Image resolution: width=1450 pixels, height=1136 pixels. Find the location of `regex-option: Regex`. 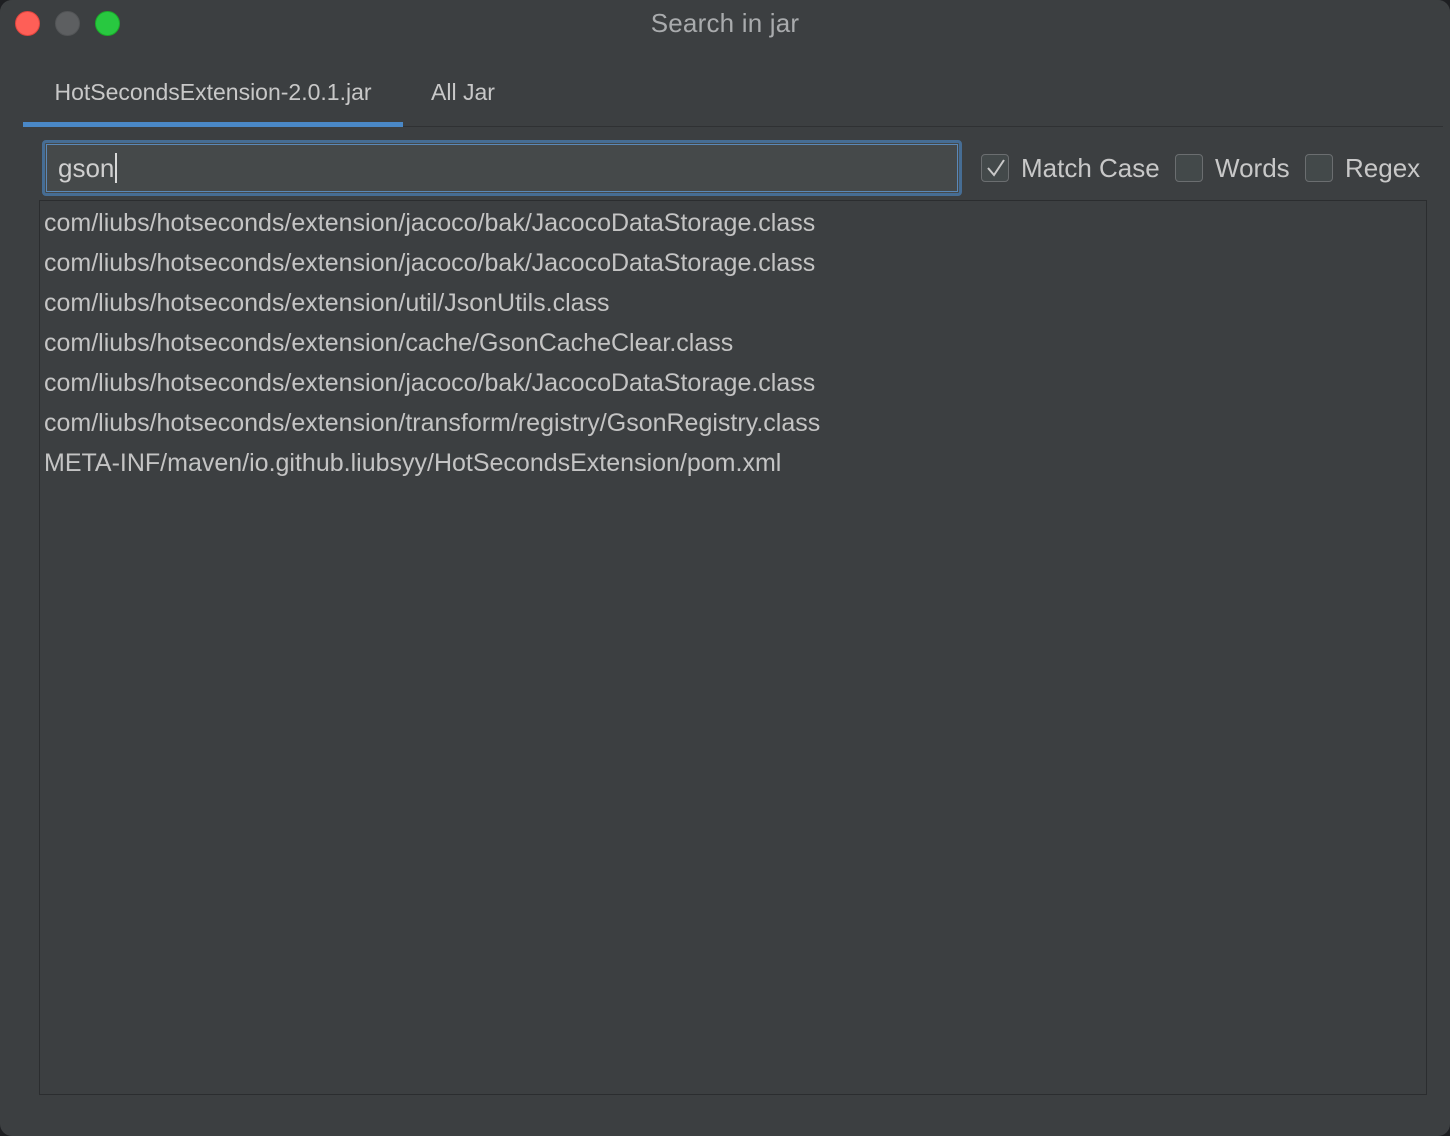

regex-option: Regex is located at coordinates (1362, 168).